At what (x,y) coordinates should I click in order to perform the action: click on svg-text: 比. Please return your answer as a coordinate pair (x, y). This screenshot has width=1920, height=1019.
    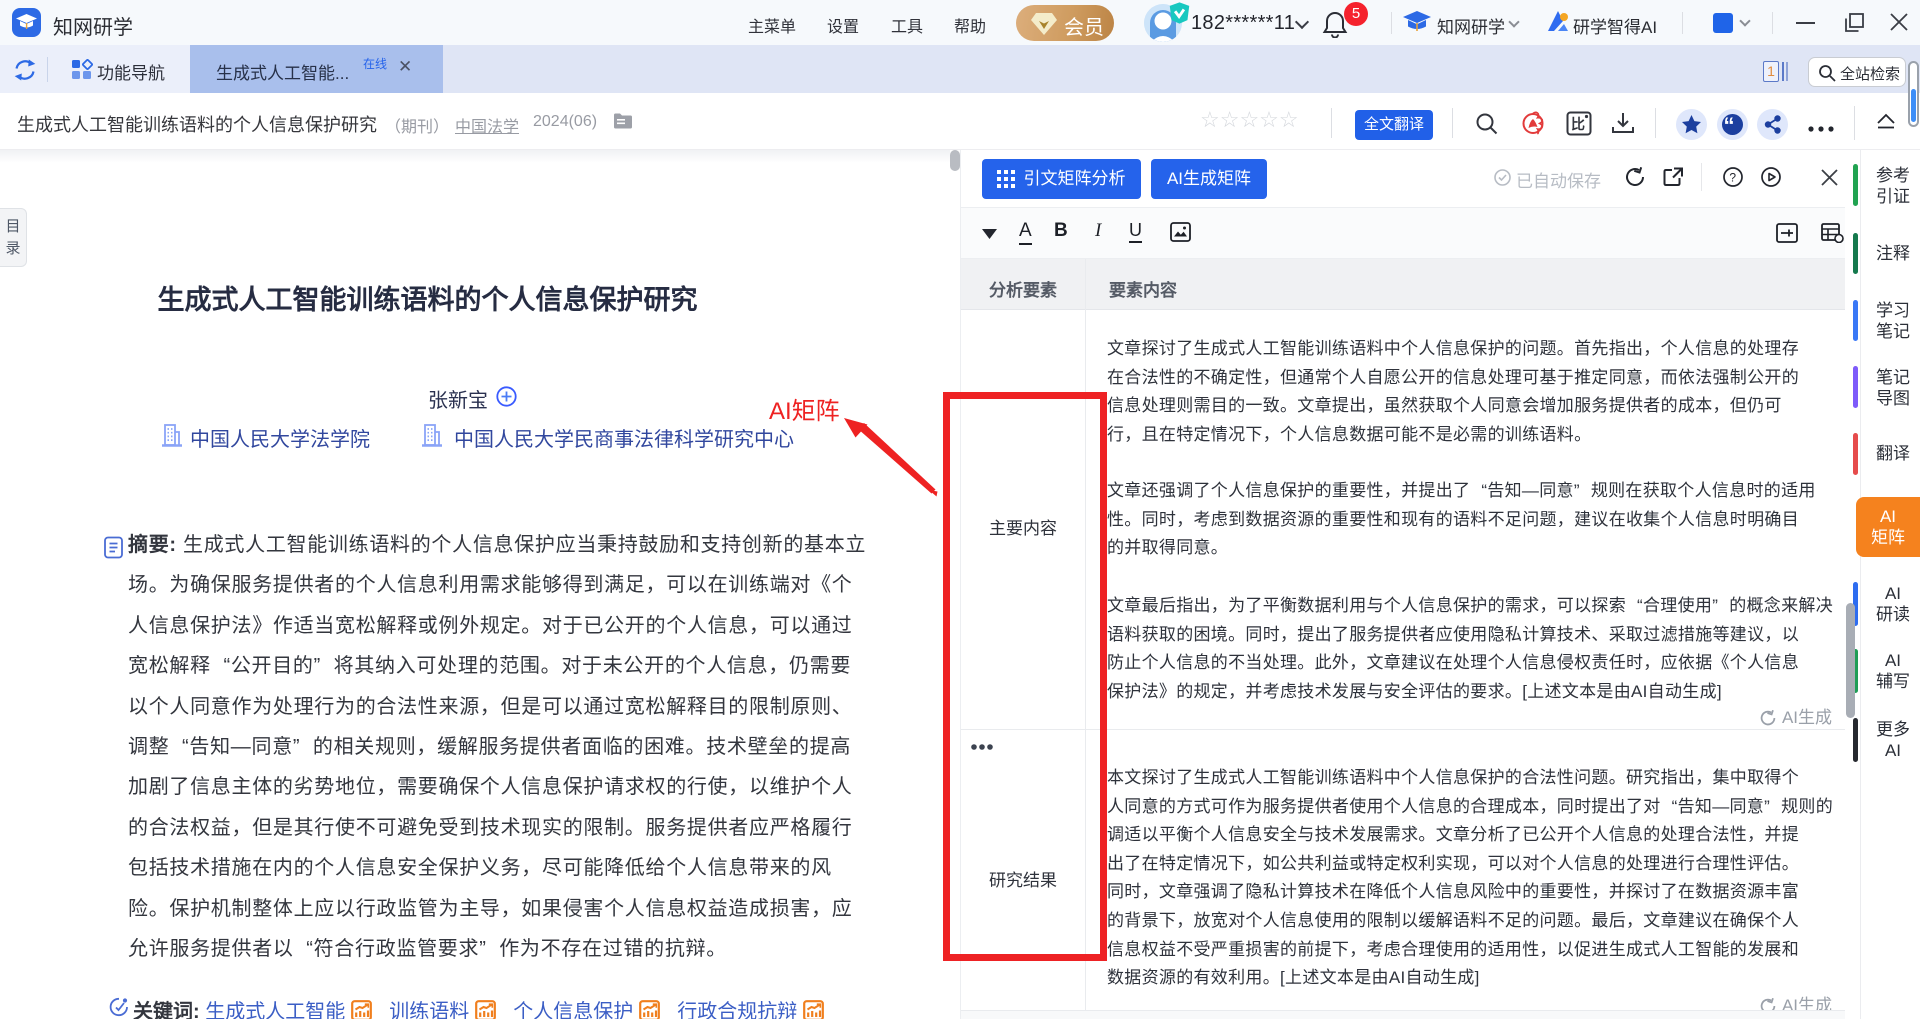
    Looking at the image, I should click on (1578, 124).